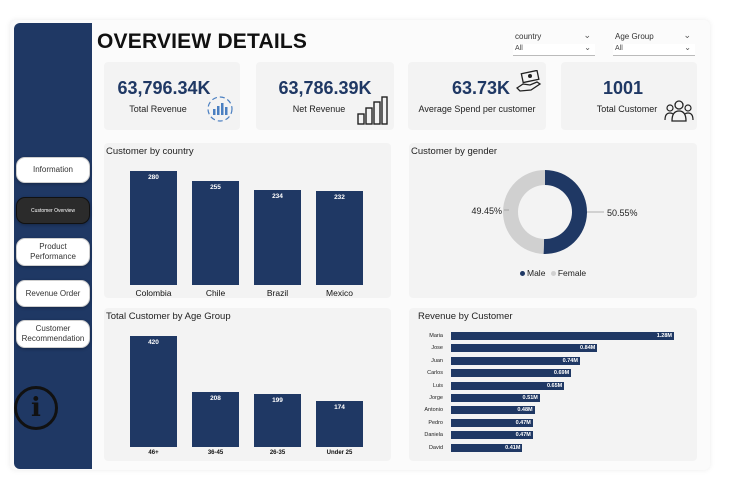  What do you see at coordinates (168, 316) in the screenshot?
I see `chart-title: Total Customer by Age Group` at bounding box center [168, 316].